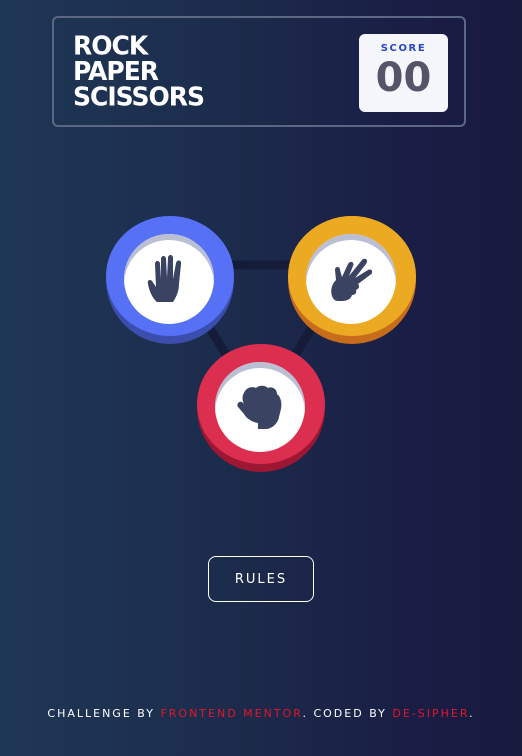 The width and height of the screenshot is (522, 756). Describe the element at coordinates (472, 713) in the screenshot. I see `attribution-suffix: .` at that location.